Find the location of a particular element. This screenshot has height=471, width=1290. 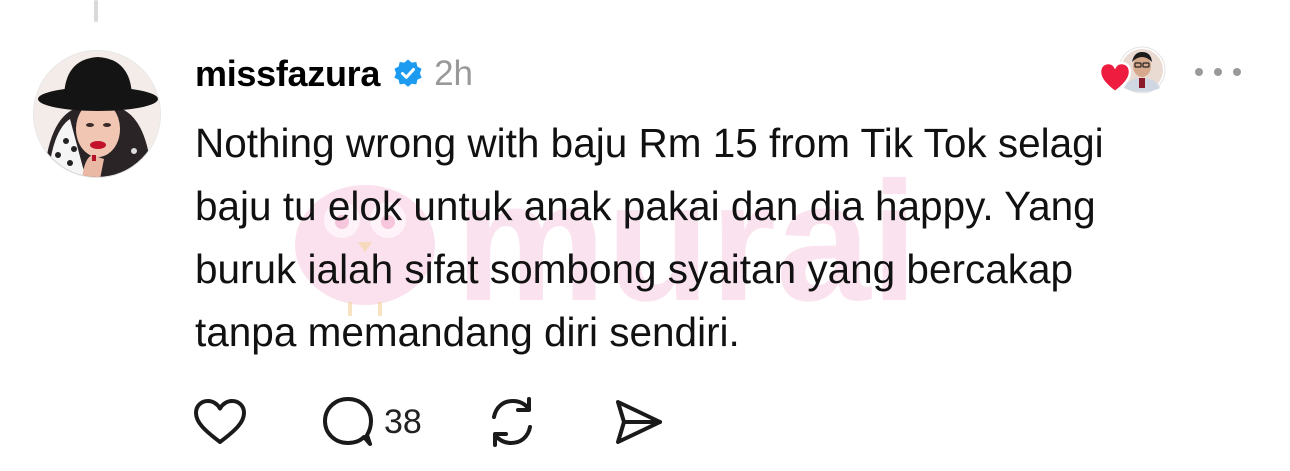

thread-line is located at coordinates (96, 11).